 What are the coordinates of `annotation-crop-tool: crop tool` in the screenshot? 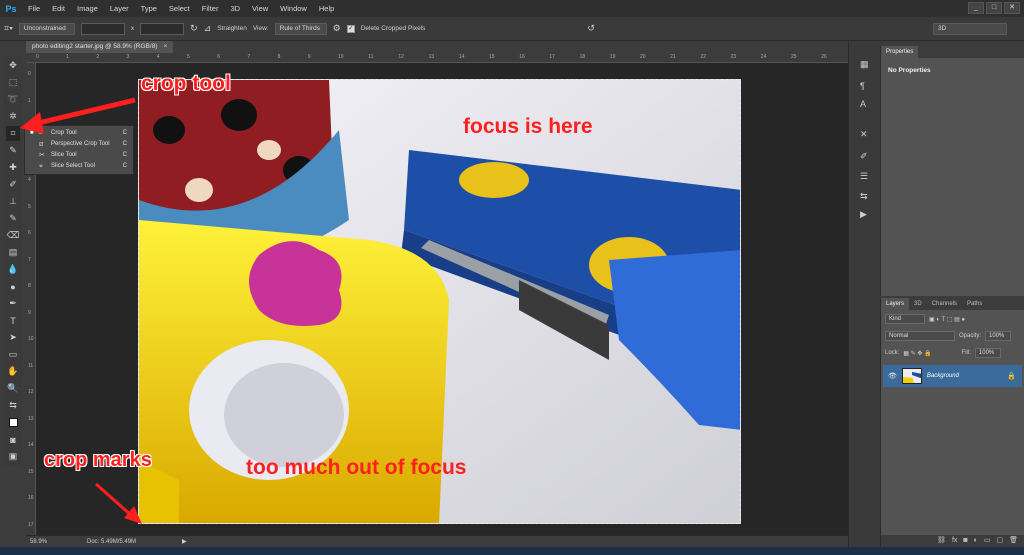 It's located at (186, 83).